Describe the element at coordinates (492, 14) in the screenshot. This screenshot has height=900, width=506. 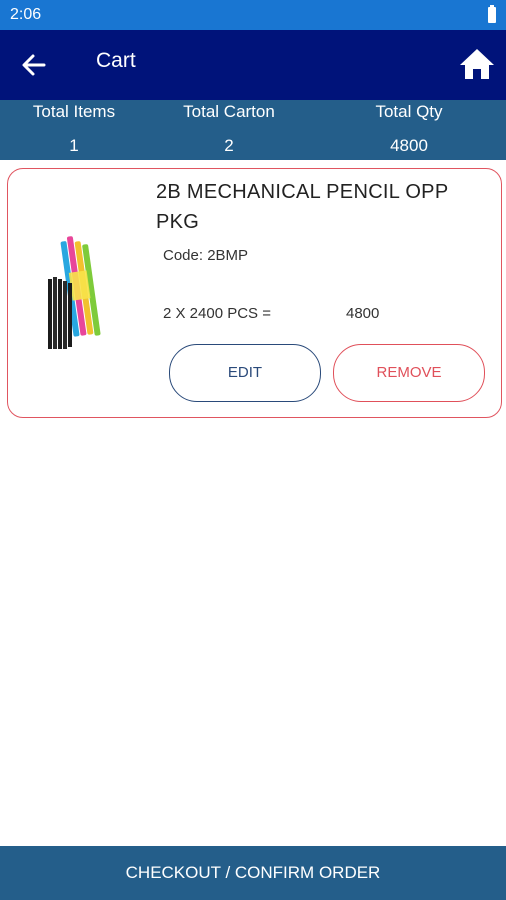
I see `battery-icon` at that location.